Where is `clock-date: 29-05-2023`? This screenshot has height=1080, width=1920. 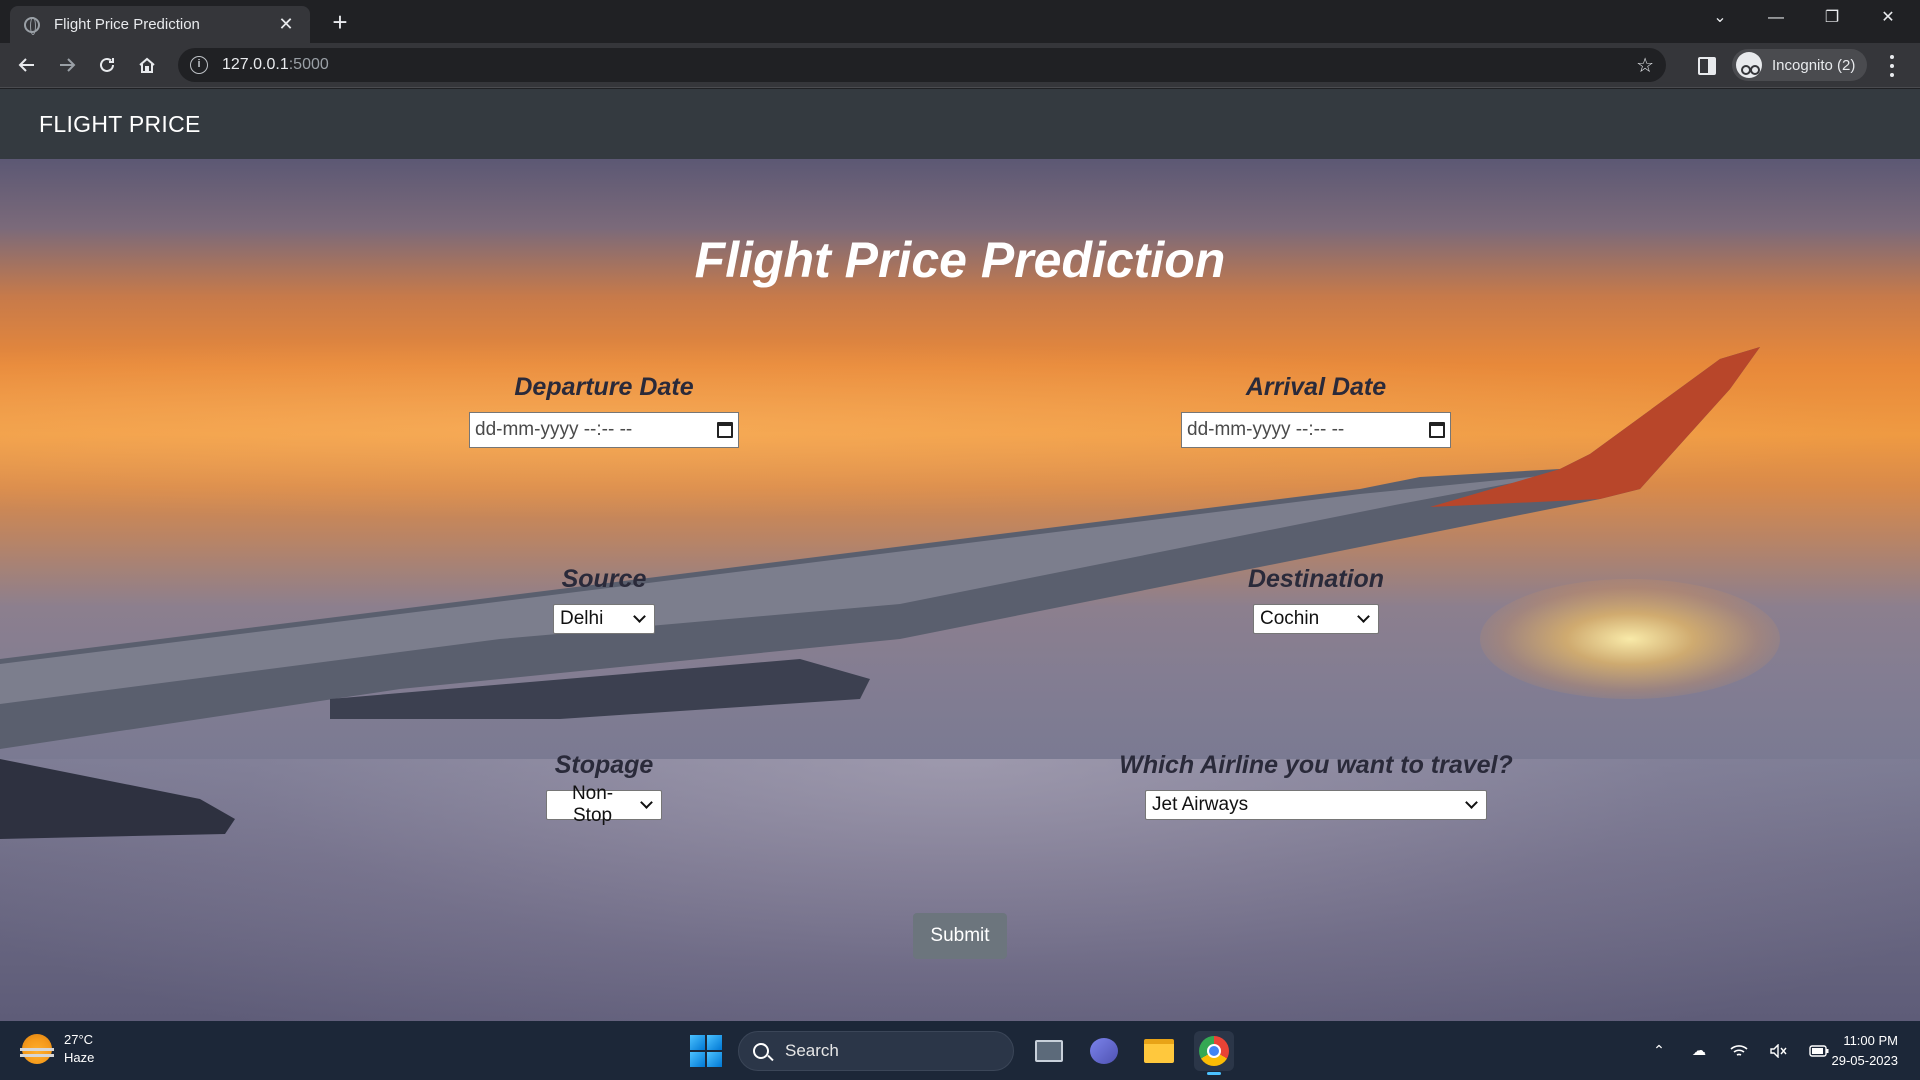 clock-date: 29-05-2023 is located at coordinates (1865, 1060).